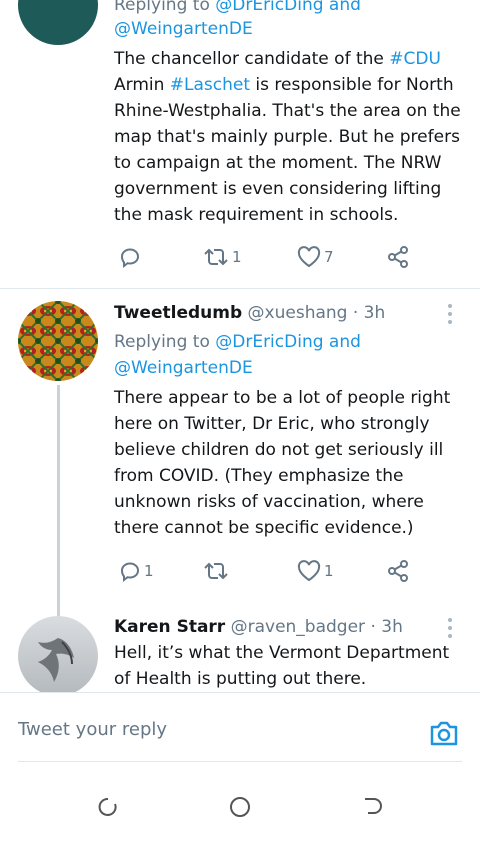 This screenshot has width=480, height=842. I want to click on tweet-header: Tweetledumb @xueshang · 3h, so click(249, 313).